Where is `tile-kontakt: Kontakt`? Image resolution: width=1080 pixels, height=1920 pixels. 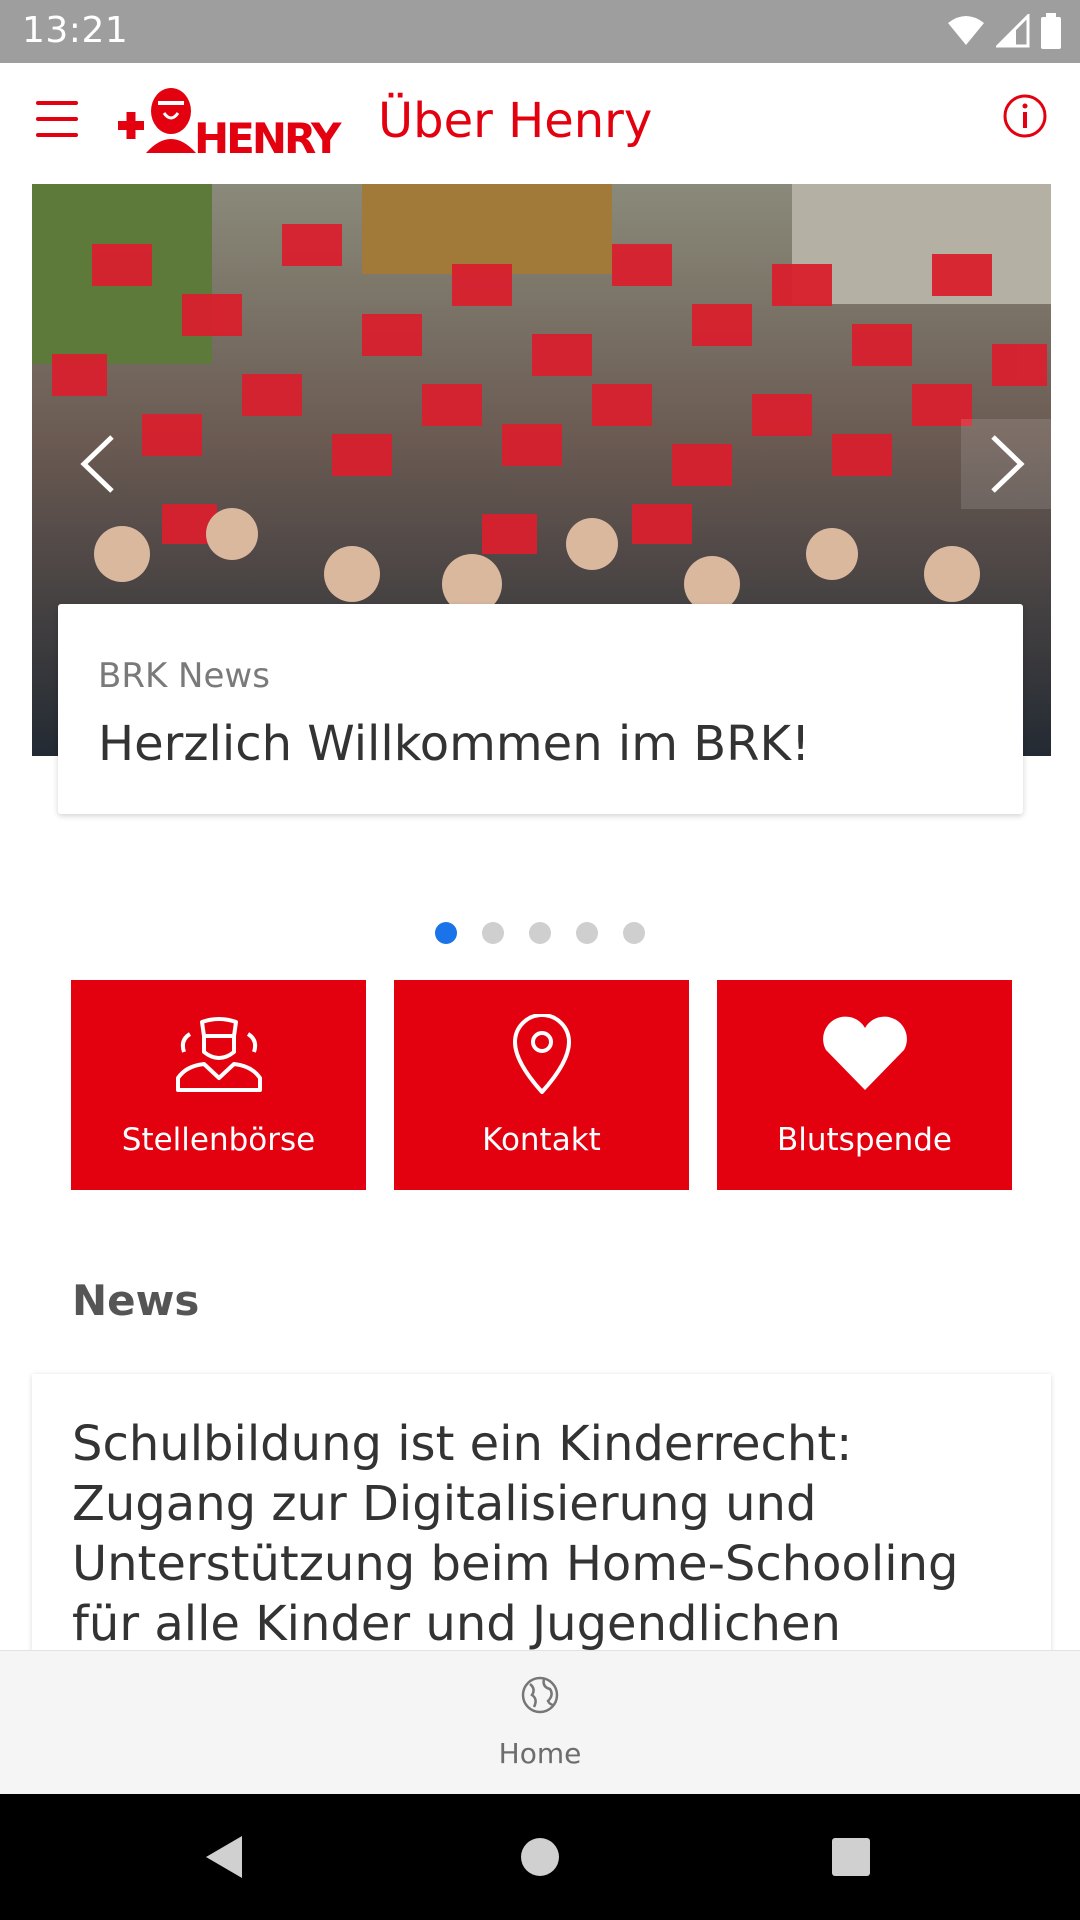 tile-kontakt: Kontakt is located at coordinates (541, 1085).